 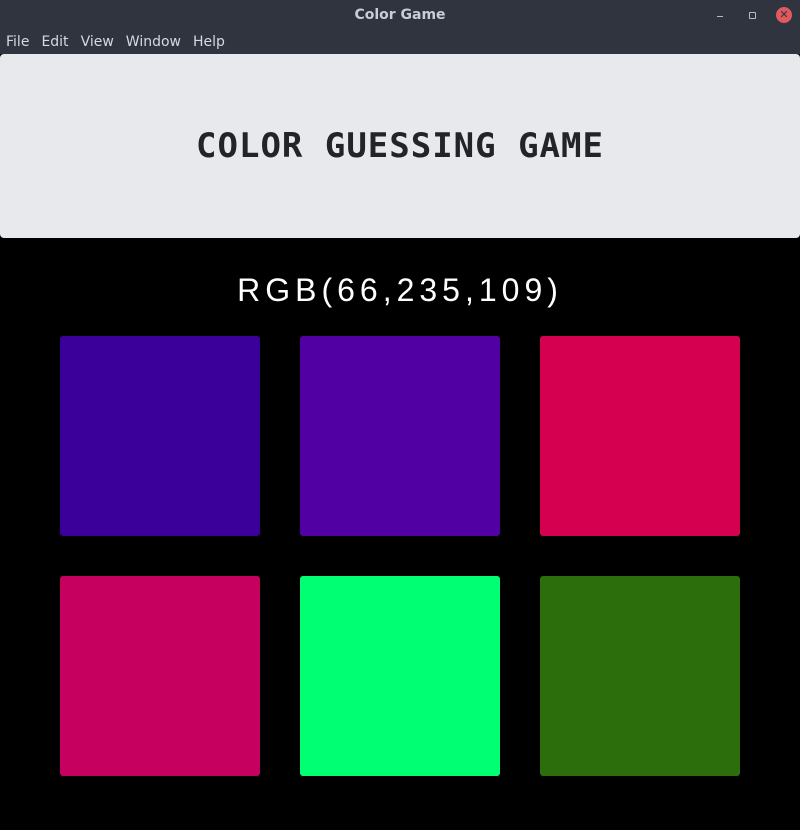 What do you see at coordinates (400, 290) in the screenshot?
I see `target-rgb-display: RGB(66,235,109)` at bounding box center [400, 290].